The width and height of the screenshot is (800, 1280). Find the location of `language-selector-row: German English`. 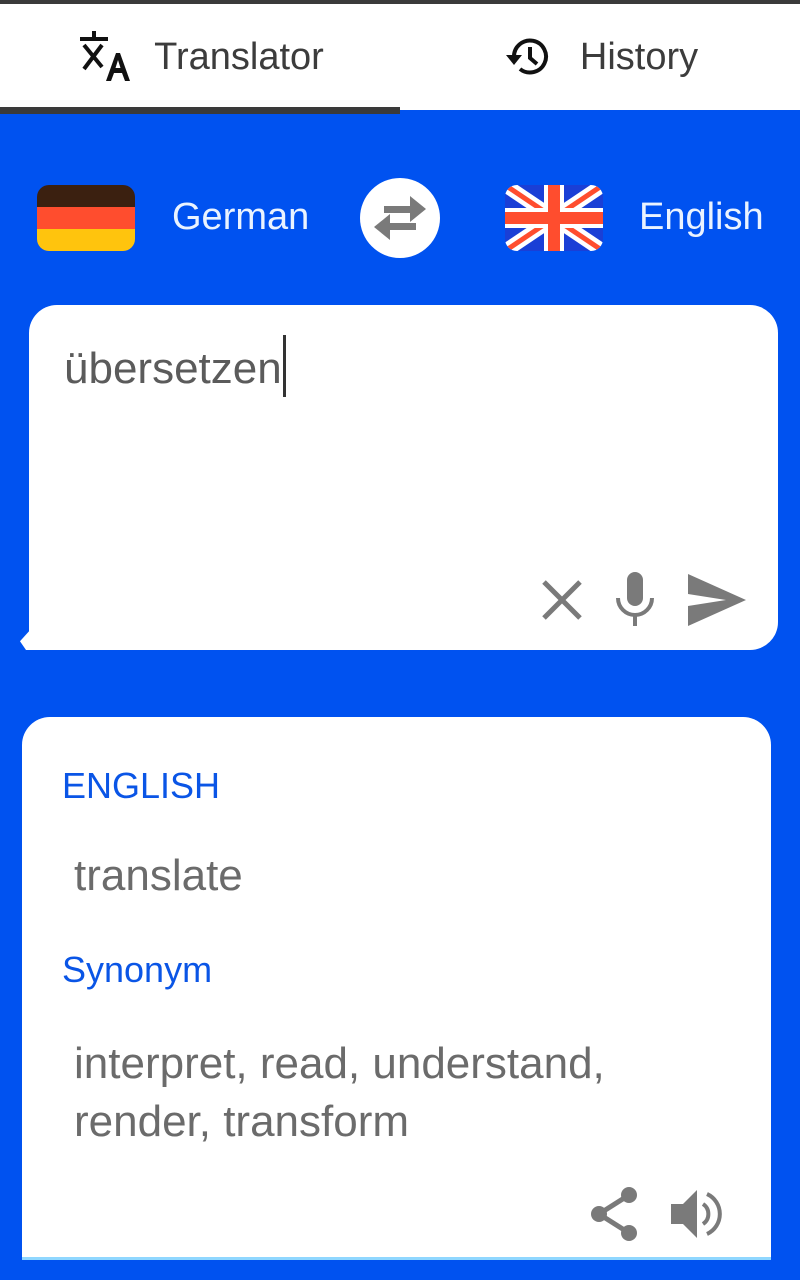

language-selector-row: German English is located at coordinates (400, 220).